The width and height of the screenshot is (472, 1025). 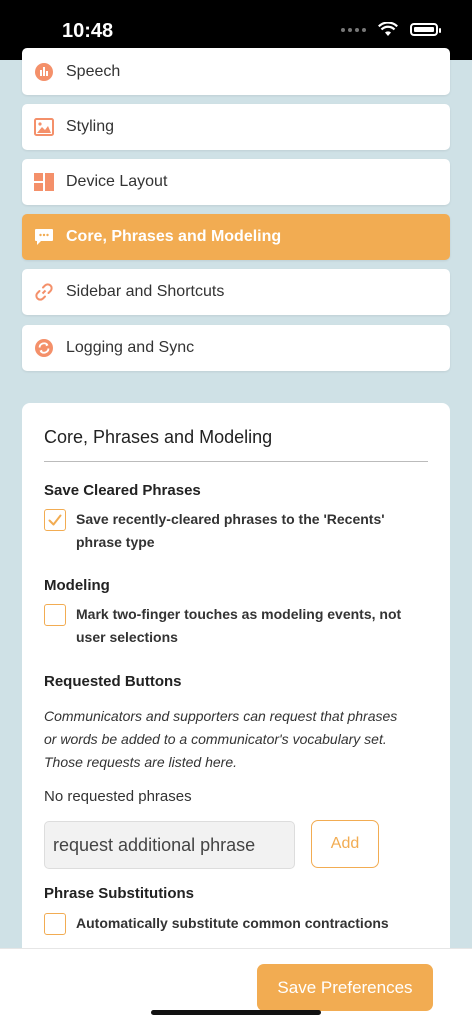 What do you see at coordinates (345, 844) in the screenshot?
I see `add-button: Add` at bounding box center [345, 844].